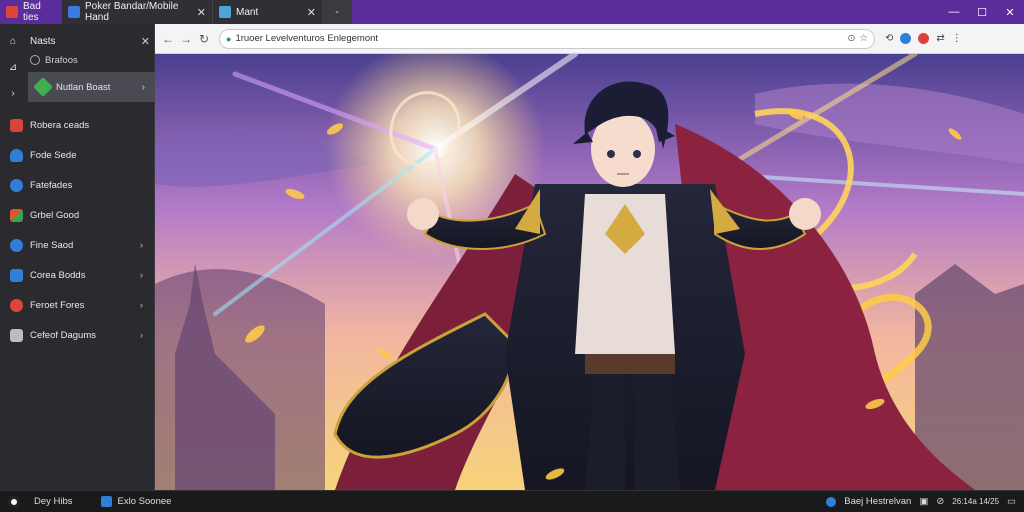 This screenshot has width=1024, height=512. I want to click on tray-label: Baej Hestrelvan, so click(878, 501).